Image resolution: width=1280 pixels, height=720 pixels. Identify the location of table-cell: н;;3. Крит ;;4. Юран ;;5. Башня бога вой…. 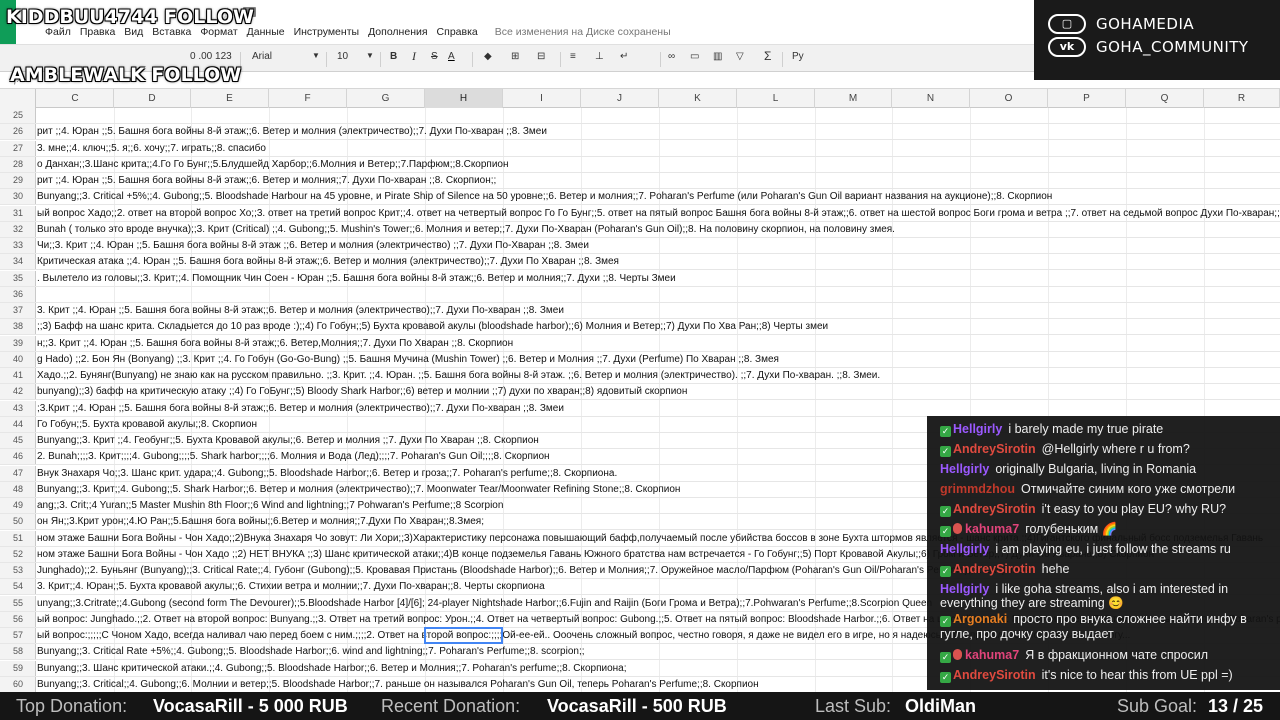
(658, 343).